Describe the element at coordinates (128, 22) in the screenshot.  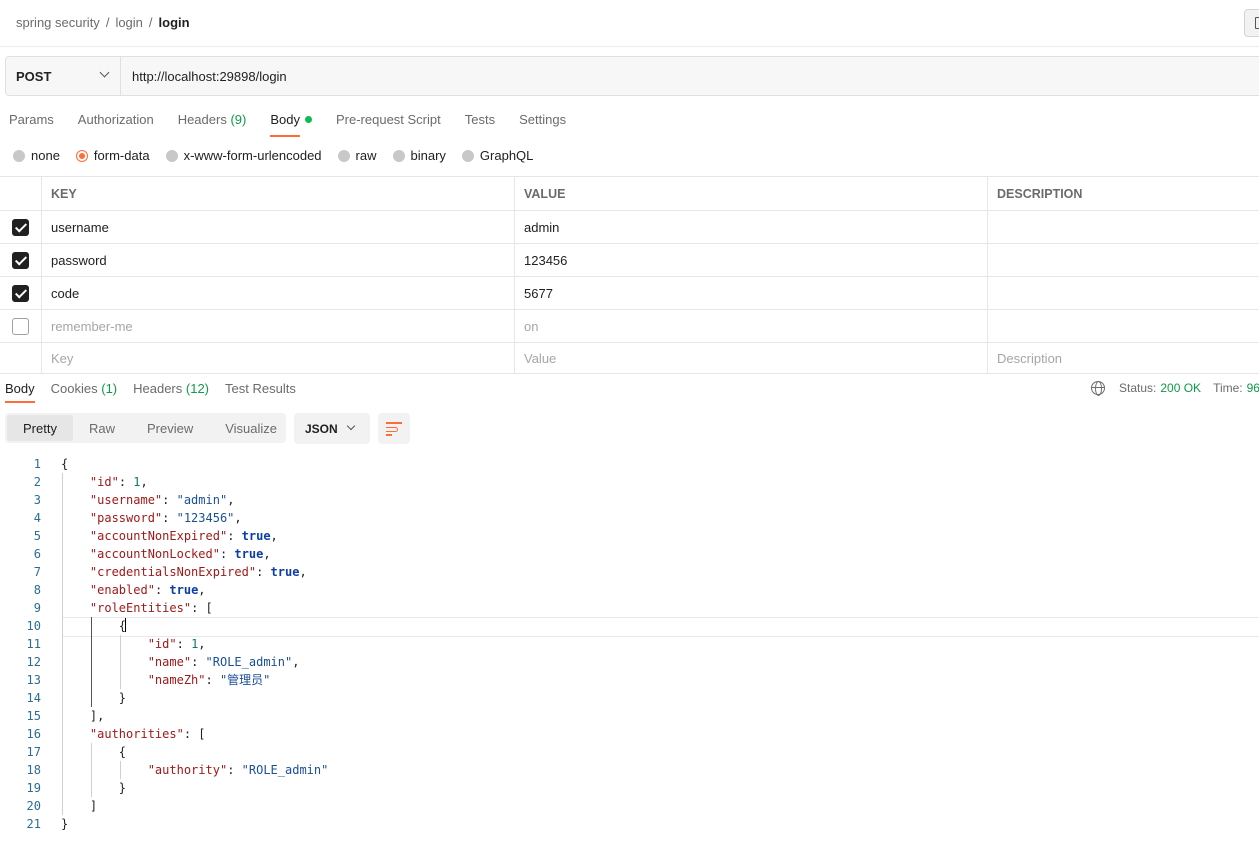
I see `breadcrumb-folder: login` at that location.